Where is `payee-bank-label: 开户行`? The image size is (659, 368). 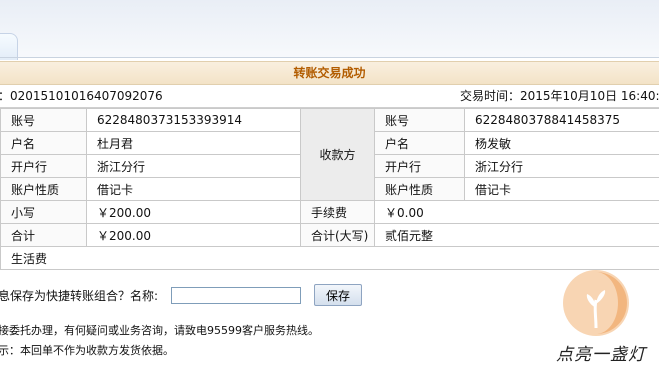 payee-bank-label: 开户行 is located at coordinates (419, 166).